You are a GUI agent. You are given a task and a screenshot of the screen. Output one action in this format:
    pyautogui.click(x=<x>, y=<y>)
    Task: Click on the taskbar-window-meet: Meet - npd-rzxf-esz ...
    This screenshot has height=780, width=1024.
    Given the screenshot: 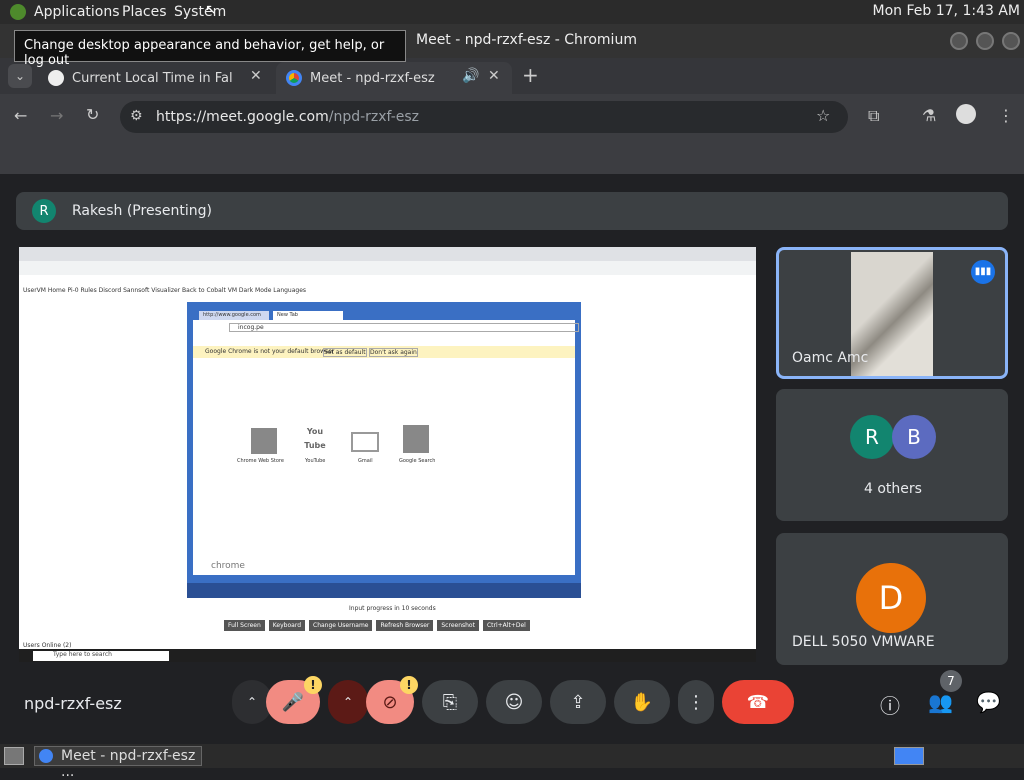 What is the action you would take?
    pyautogui.click(x=118, y=763)
    